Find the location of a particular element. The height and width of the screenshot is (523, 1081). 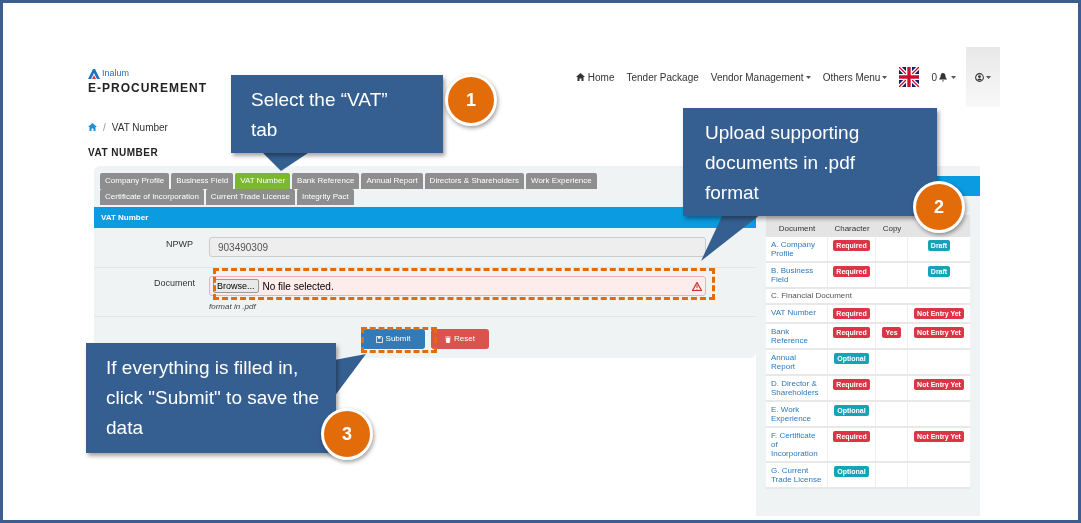

tab: Current Trade License is located at coordinates (250, 197).